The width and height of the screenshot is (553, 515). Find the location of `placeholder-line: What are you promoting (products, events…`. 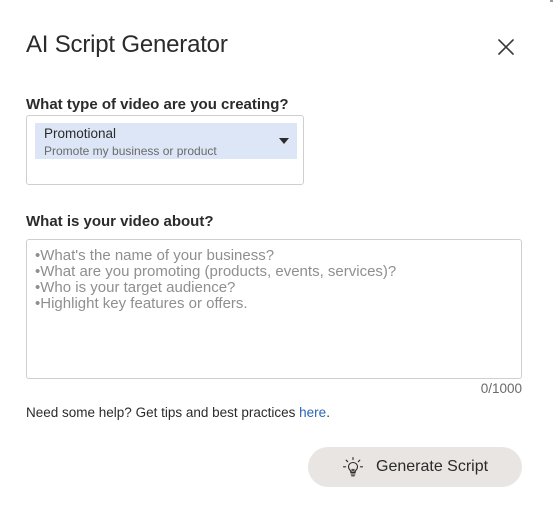

placeholder-line: What are you promoting (products, events… is located at coordinates (215, 272).